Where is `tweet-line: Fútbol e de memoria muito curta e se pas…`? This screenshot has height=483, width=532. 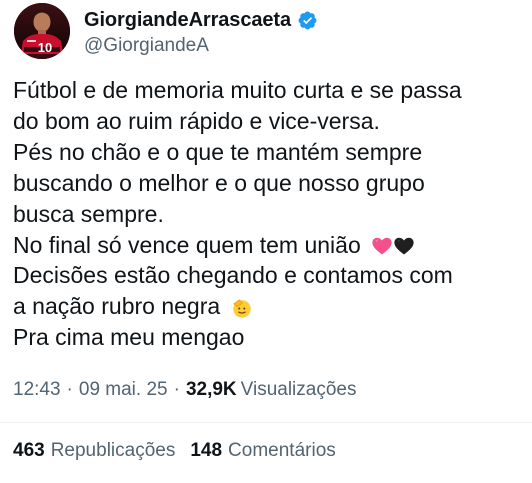 tweet-line: Fútbol e de memoria muito curta e se pas… is located at coordinates (270, 90).